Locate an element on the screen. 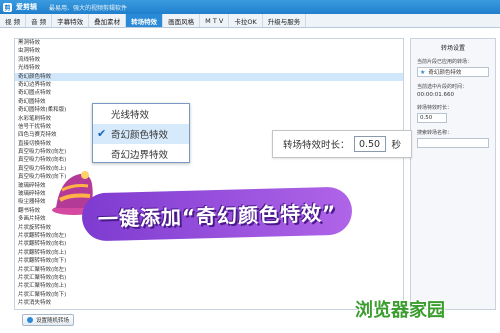 This screenshot has height=333, width=500. zoom-effect-item: ✔ 奇幻颜色特效 is located at coordinates (141, 134).